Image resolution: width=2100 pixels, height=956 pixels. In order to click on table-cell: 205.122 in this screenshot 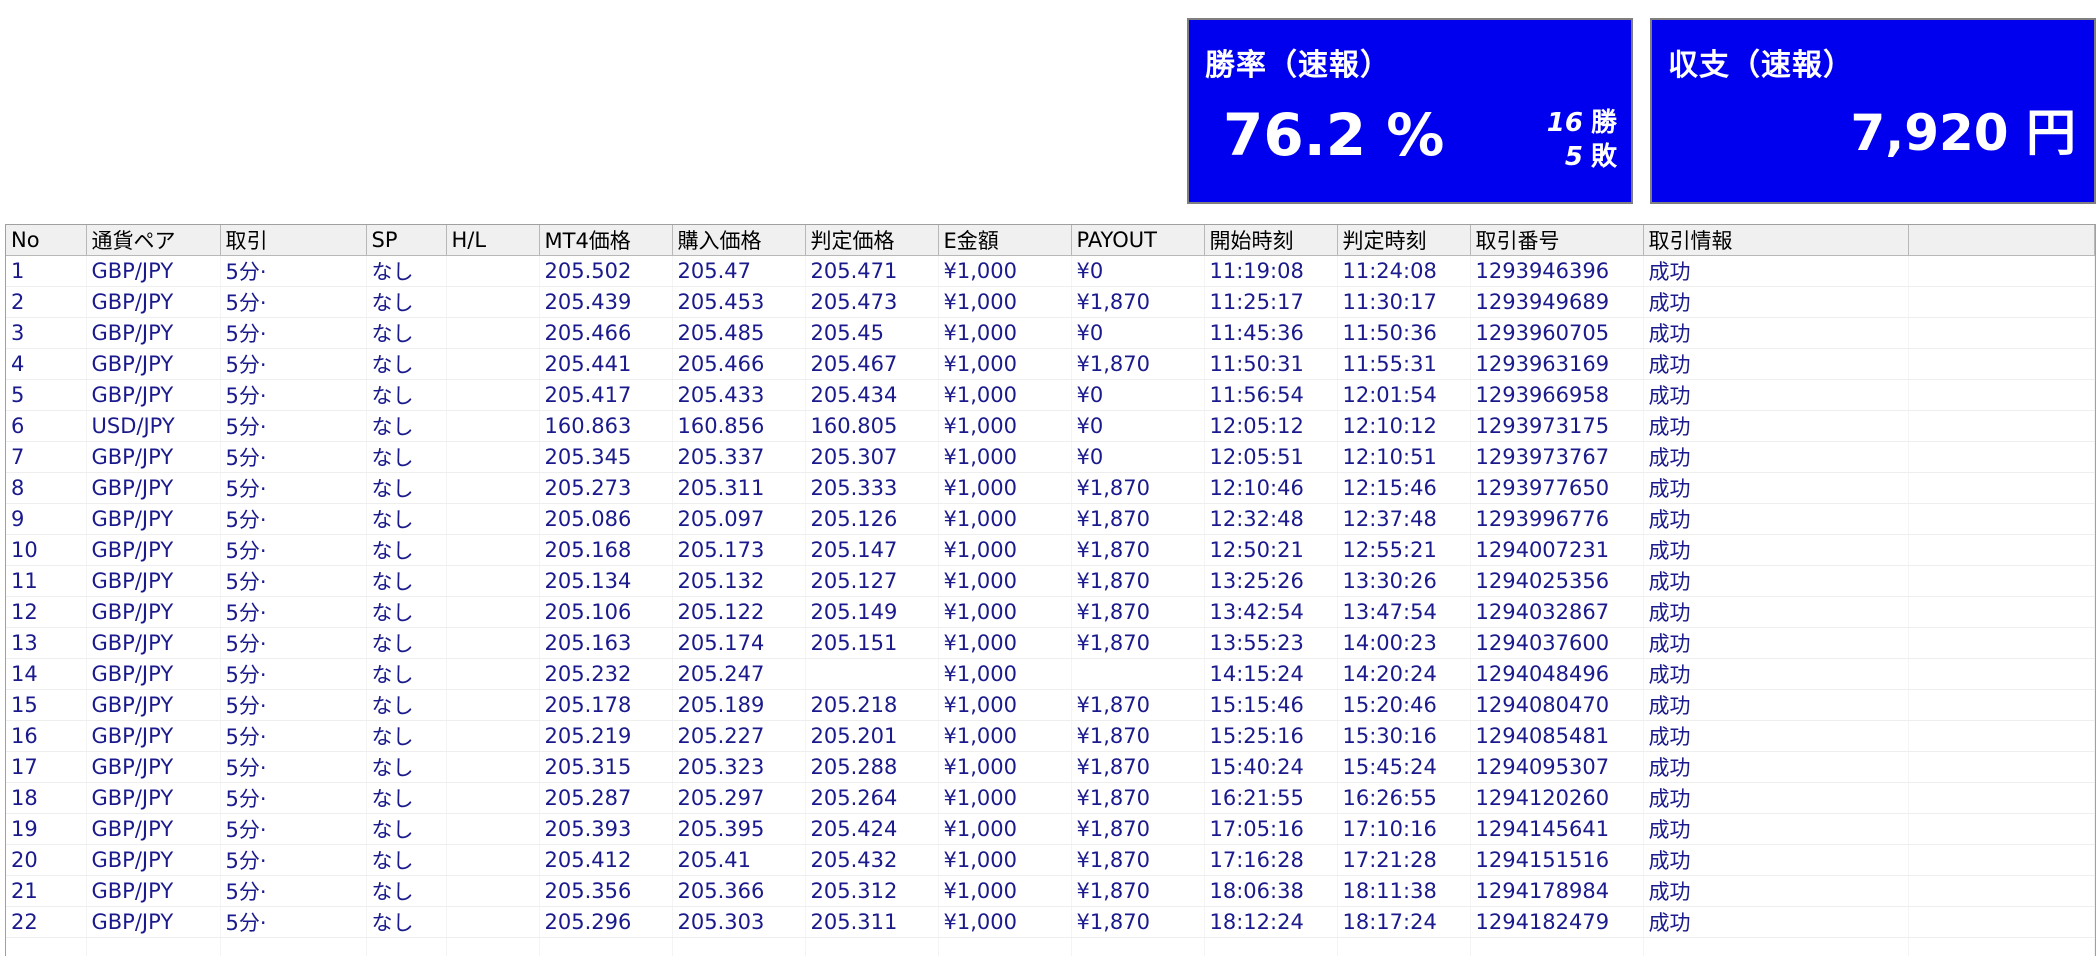, I will do `click(739, 612)`.